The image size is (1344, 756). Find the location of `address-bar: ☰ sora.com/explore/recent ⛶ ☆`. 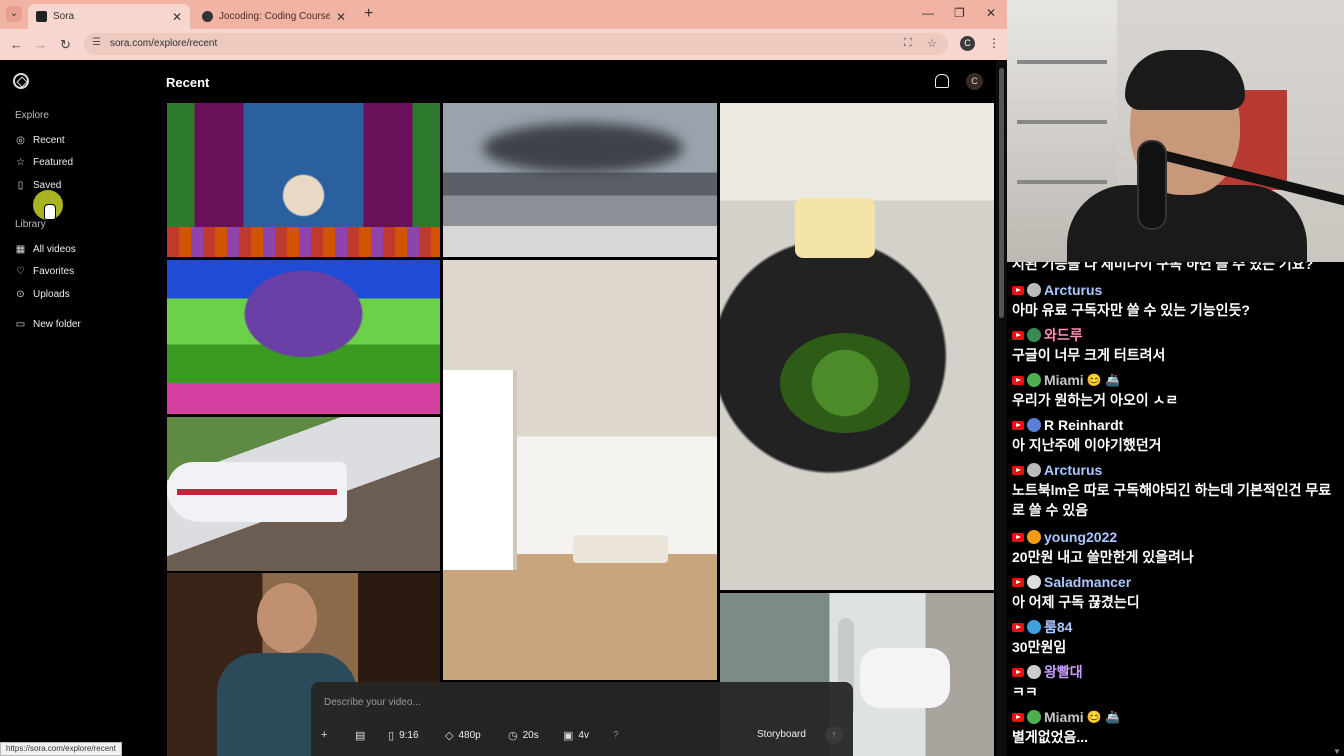

address-bar: ☰ sora.com/explore/recent ⛶ ☆ is located at coordinates (516, 44).